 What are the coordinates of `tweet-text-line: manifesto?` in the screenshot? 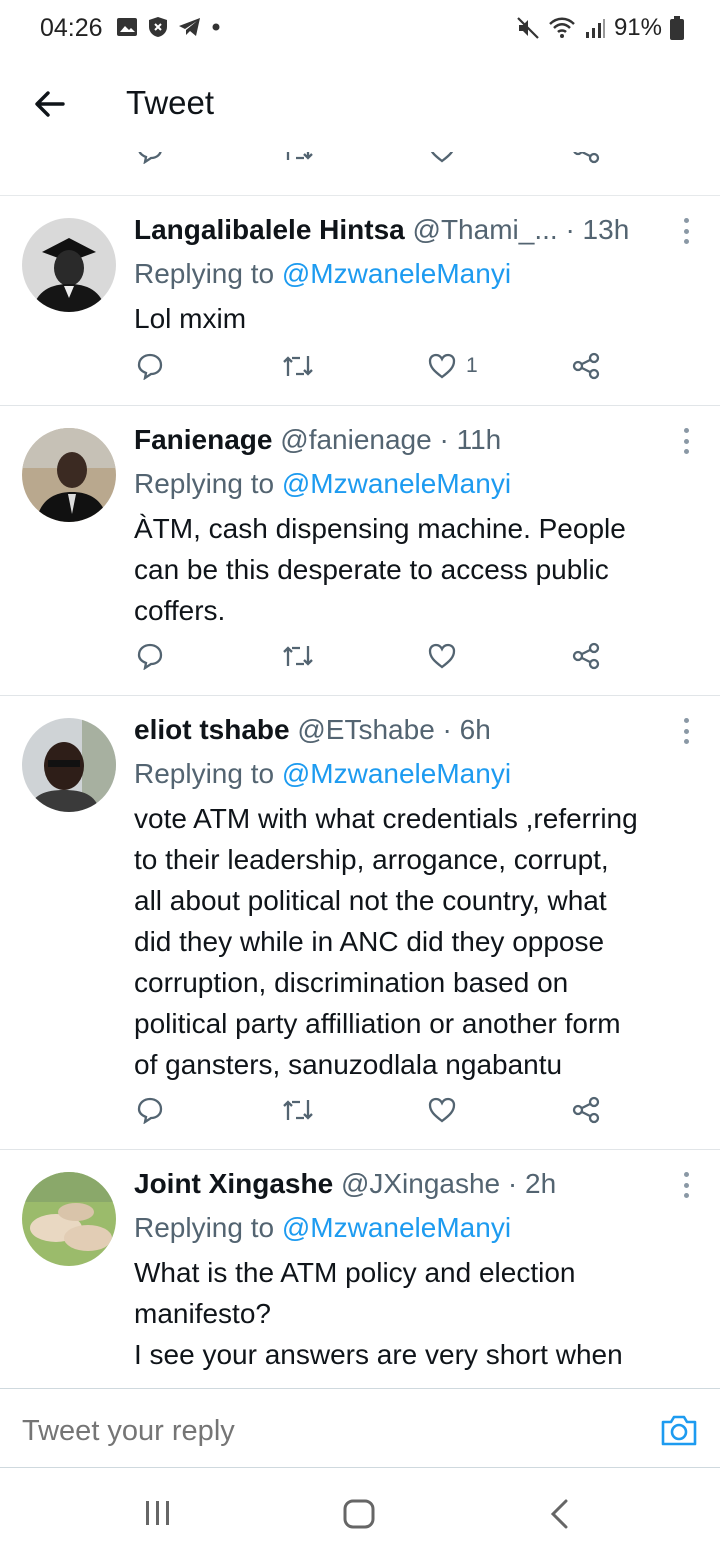 It's located at (202, 1313).